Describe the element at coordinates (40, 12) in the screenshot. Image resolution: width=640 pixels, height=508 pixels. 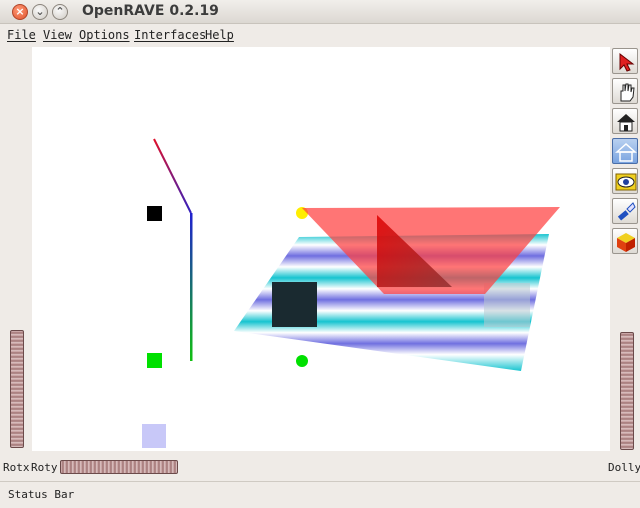
I see `minimize-window-button: ⌄` at that location.